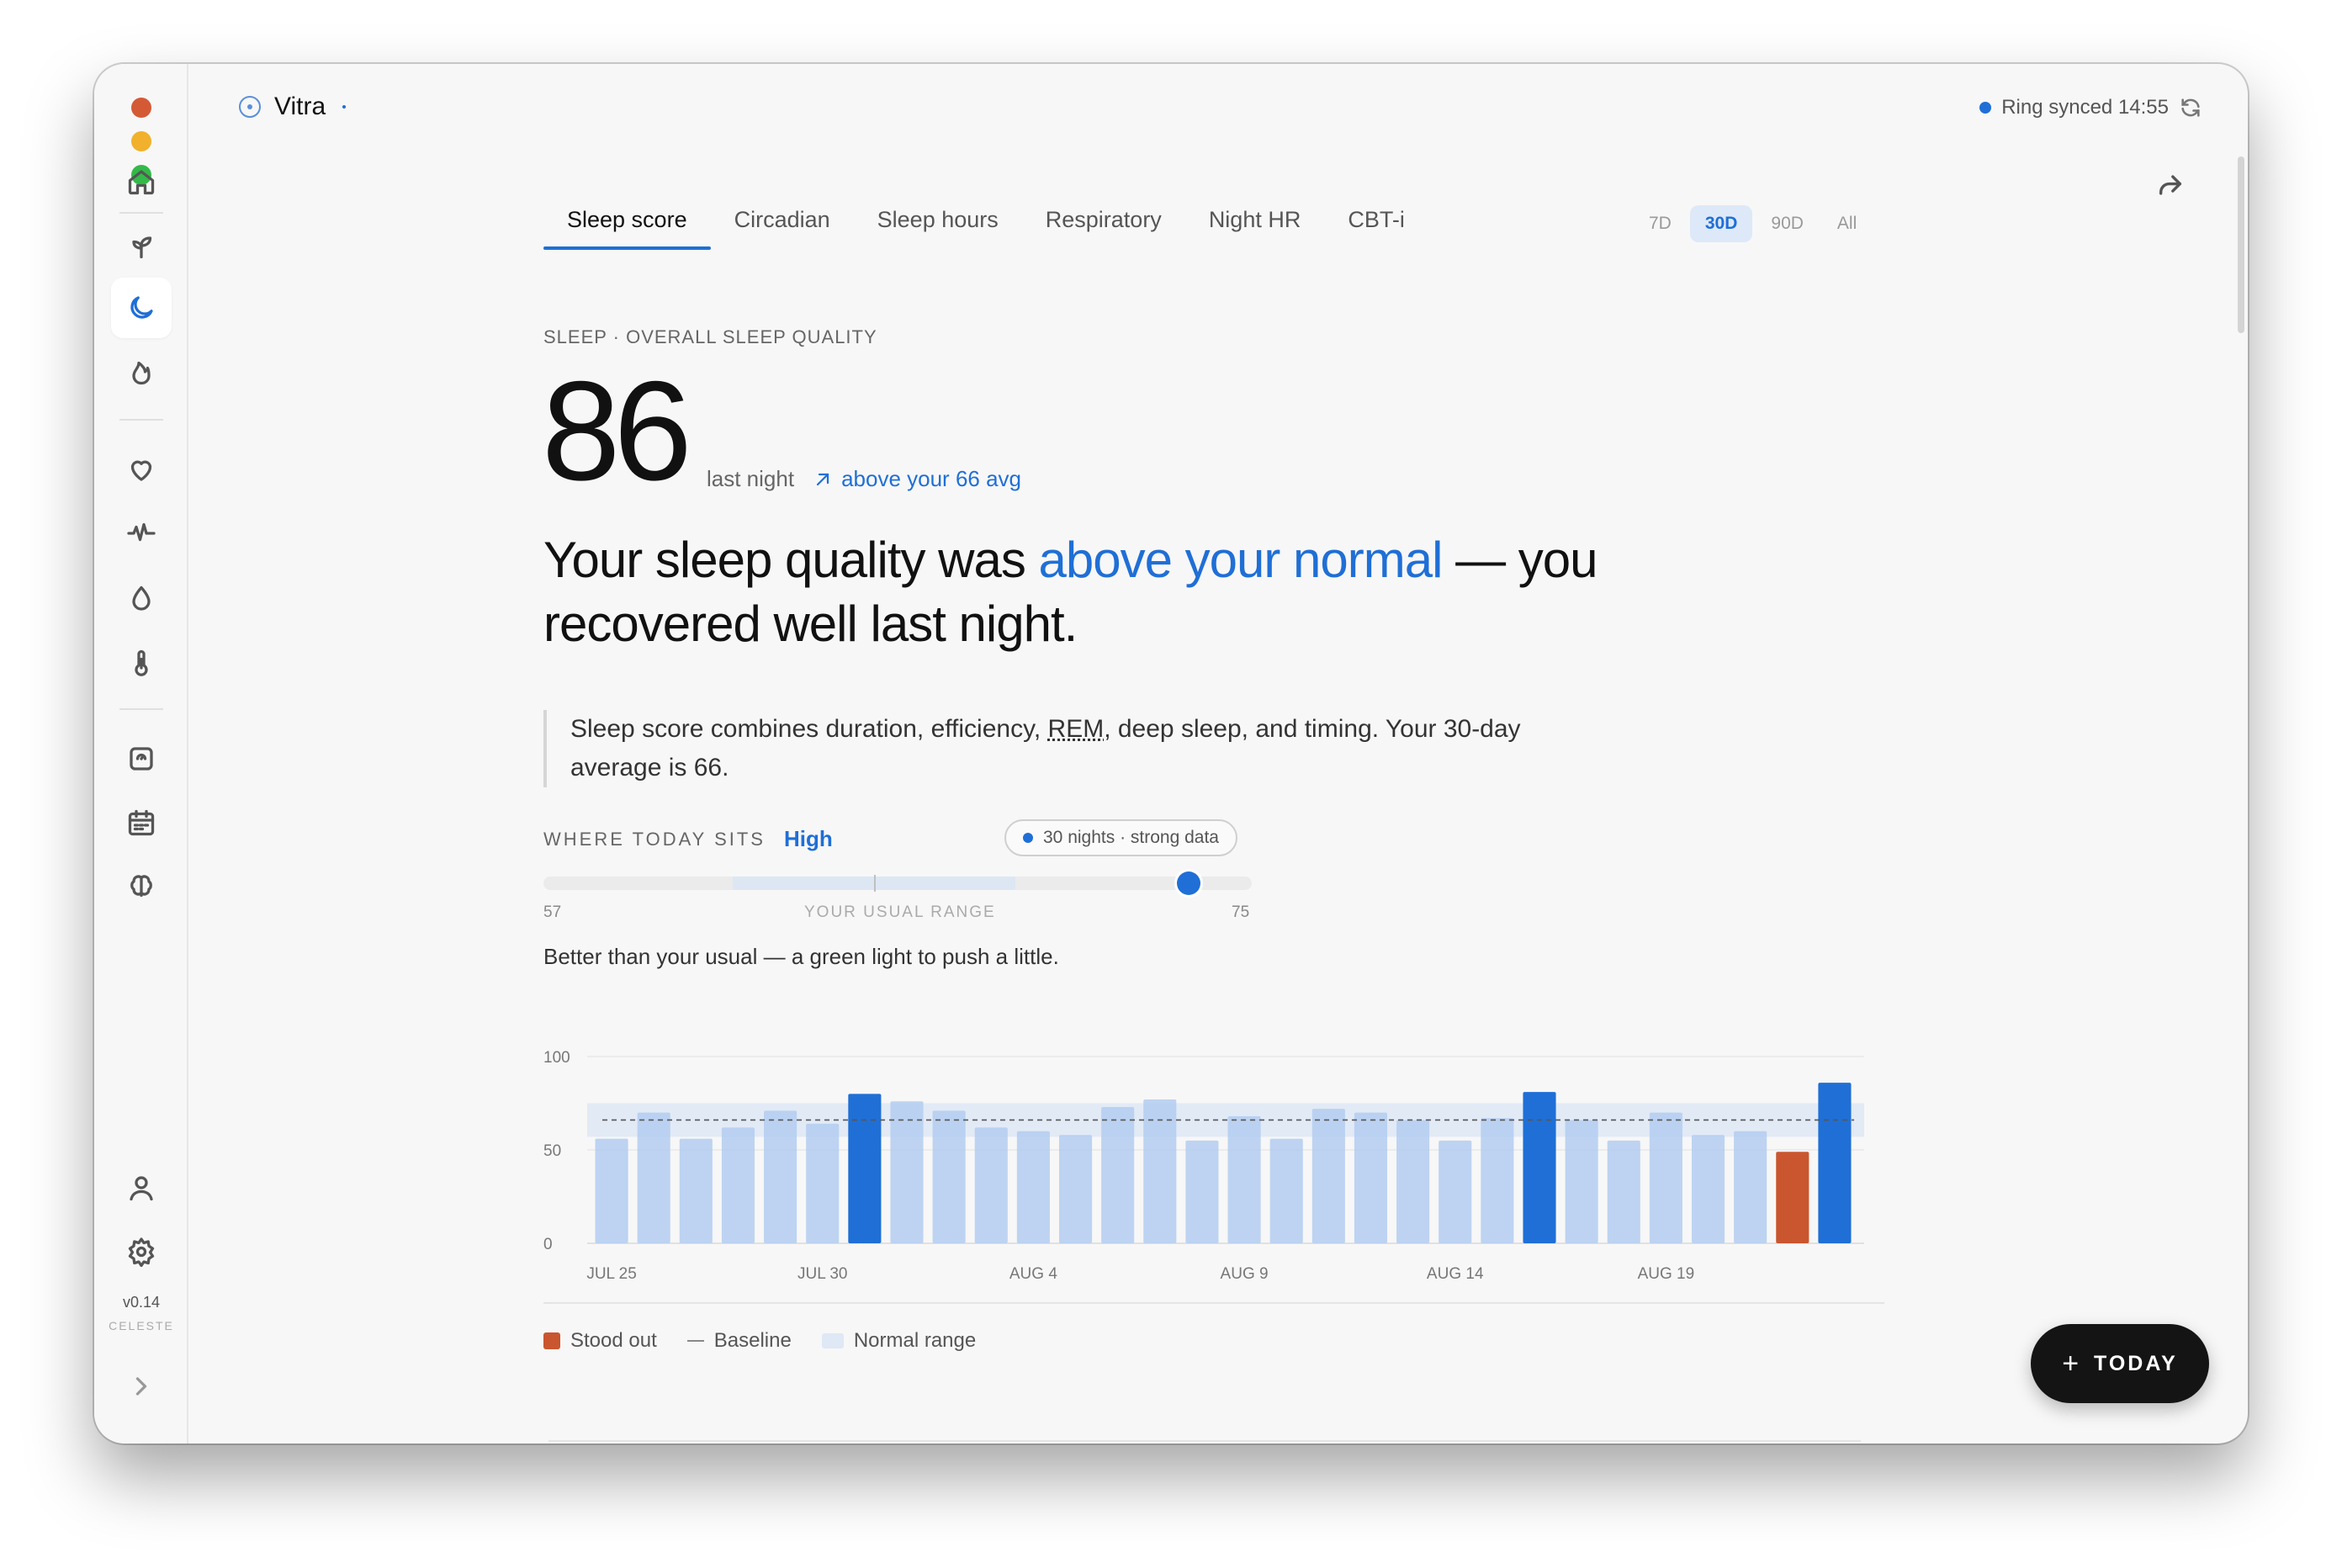 The image size is (2342, 1568). I want to click on sidebar-item-home, so click(141, 181).